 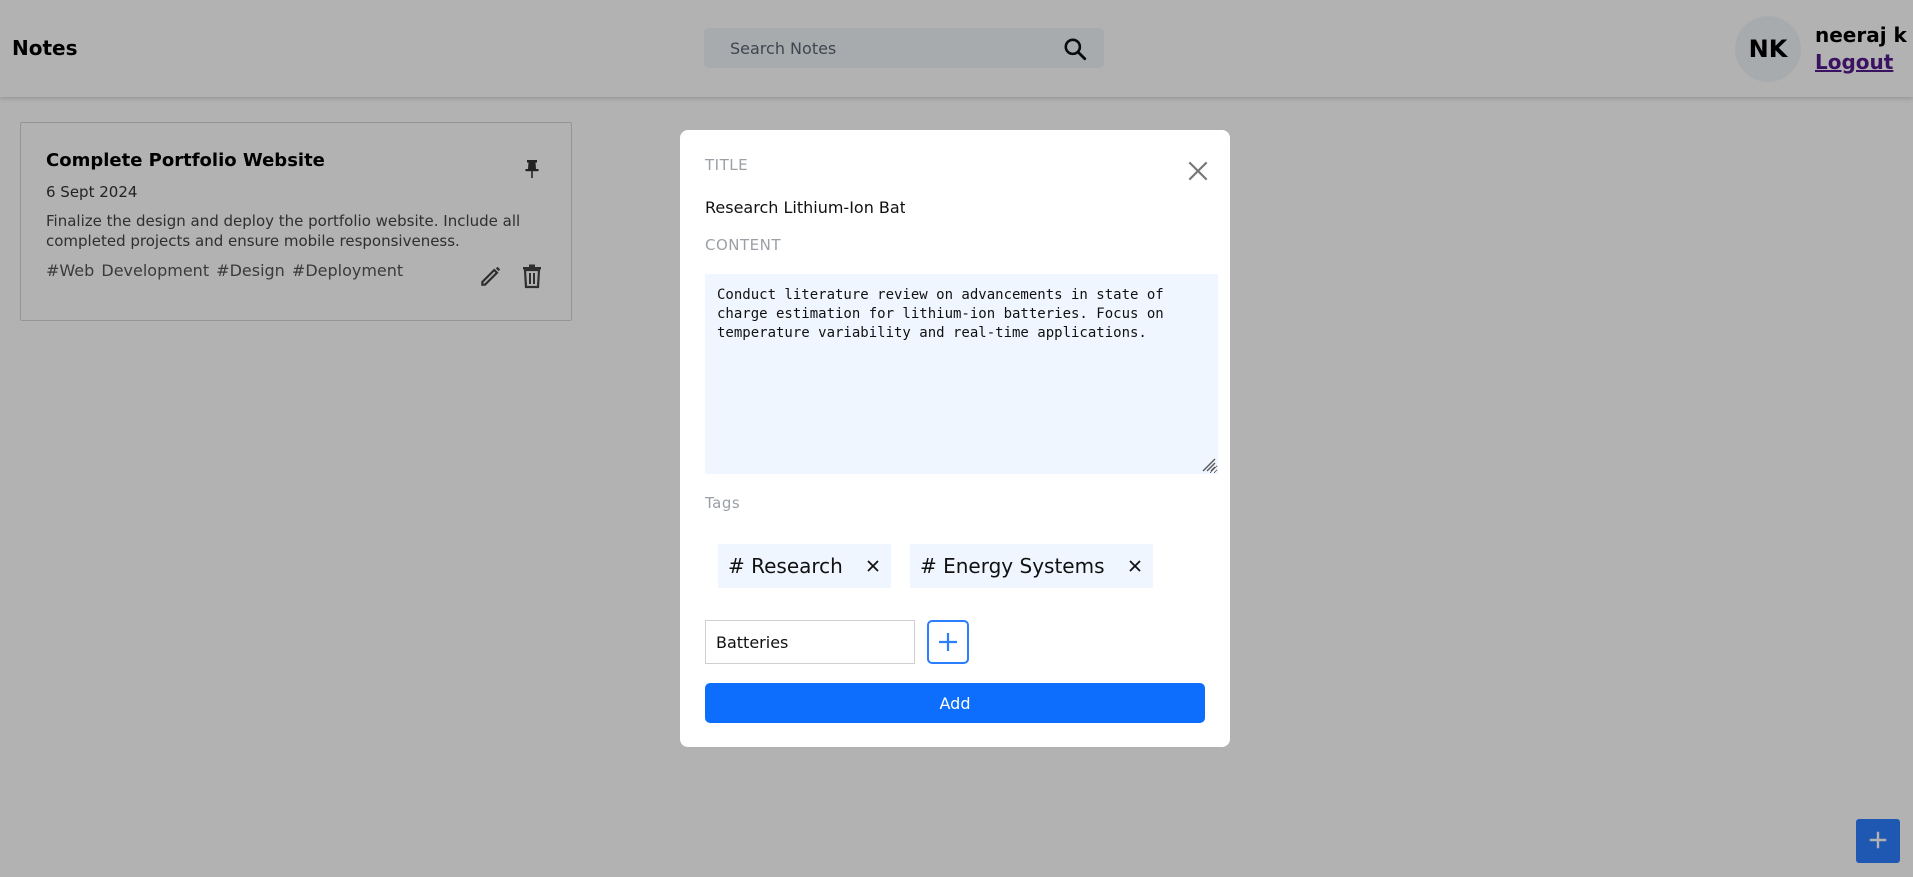 I want to click on add-tag-button, so click(x=948, y=642).